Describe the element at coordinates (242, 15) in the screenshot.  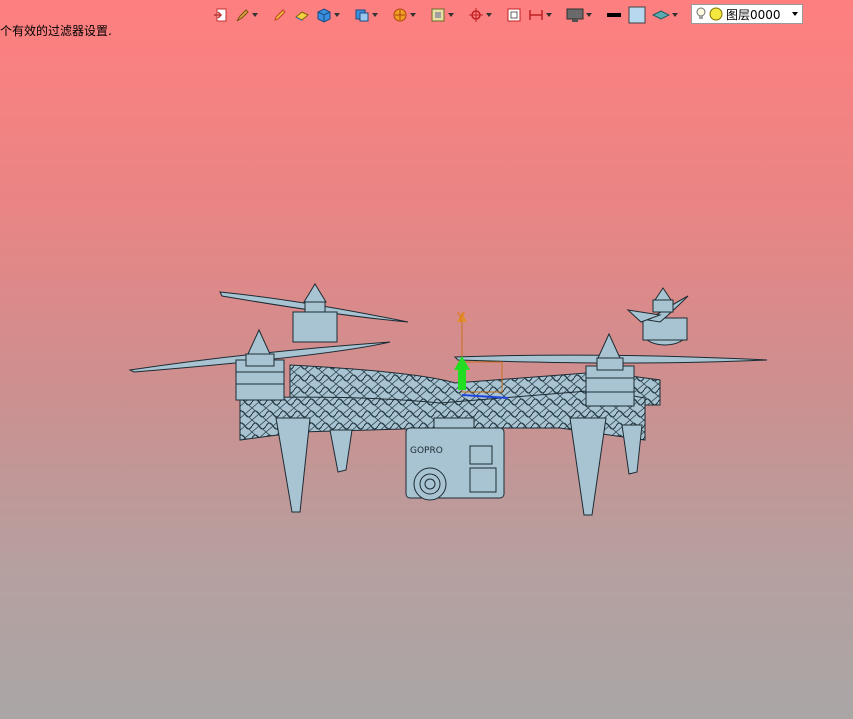
I see `brush-icon` at that location.